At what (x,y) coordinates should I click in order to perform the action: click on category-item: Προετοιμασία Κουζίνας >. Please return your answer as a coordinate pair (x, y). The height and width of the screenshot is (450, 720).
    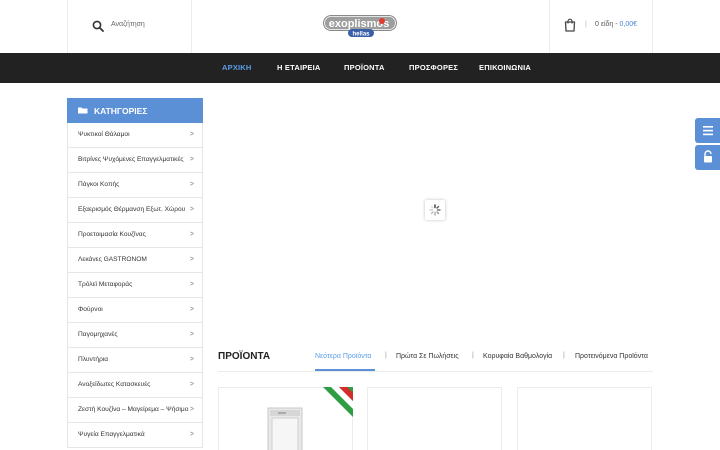
    Looking at the image, I should click on (135, 235).